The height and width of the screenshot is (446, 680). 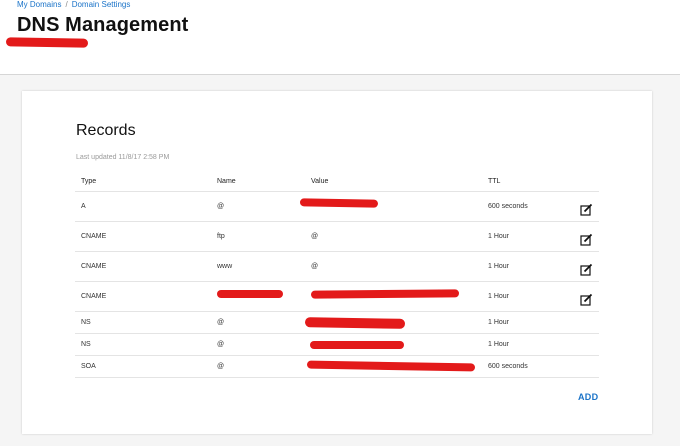 What do you see at coordinates (88, 366) in the screenshot?
I see `record-type: SOA` at bounding box center [88, 366].